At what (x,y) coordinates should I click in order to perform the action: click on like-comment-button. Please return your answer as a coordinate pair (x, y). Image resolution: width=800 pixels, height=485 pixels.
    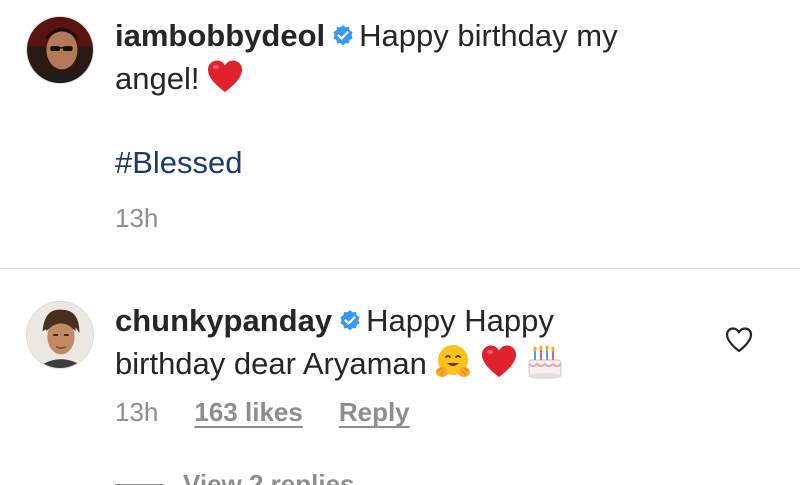
    Looking at the image, I should click on (739, 340).